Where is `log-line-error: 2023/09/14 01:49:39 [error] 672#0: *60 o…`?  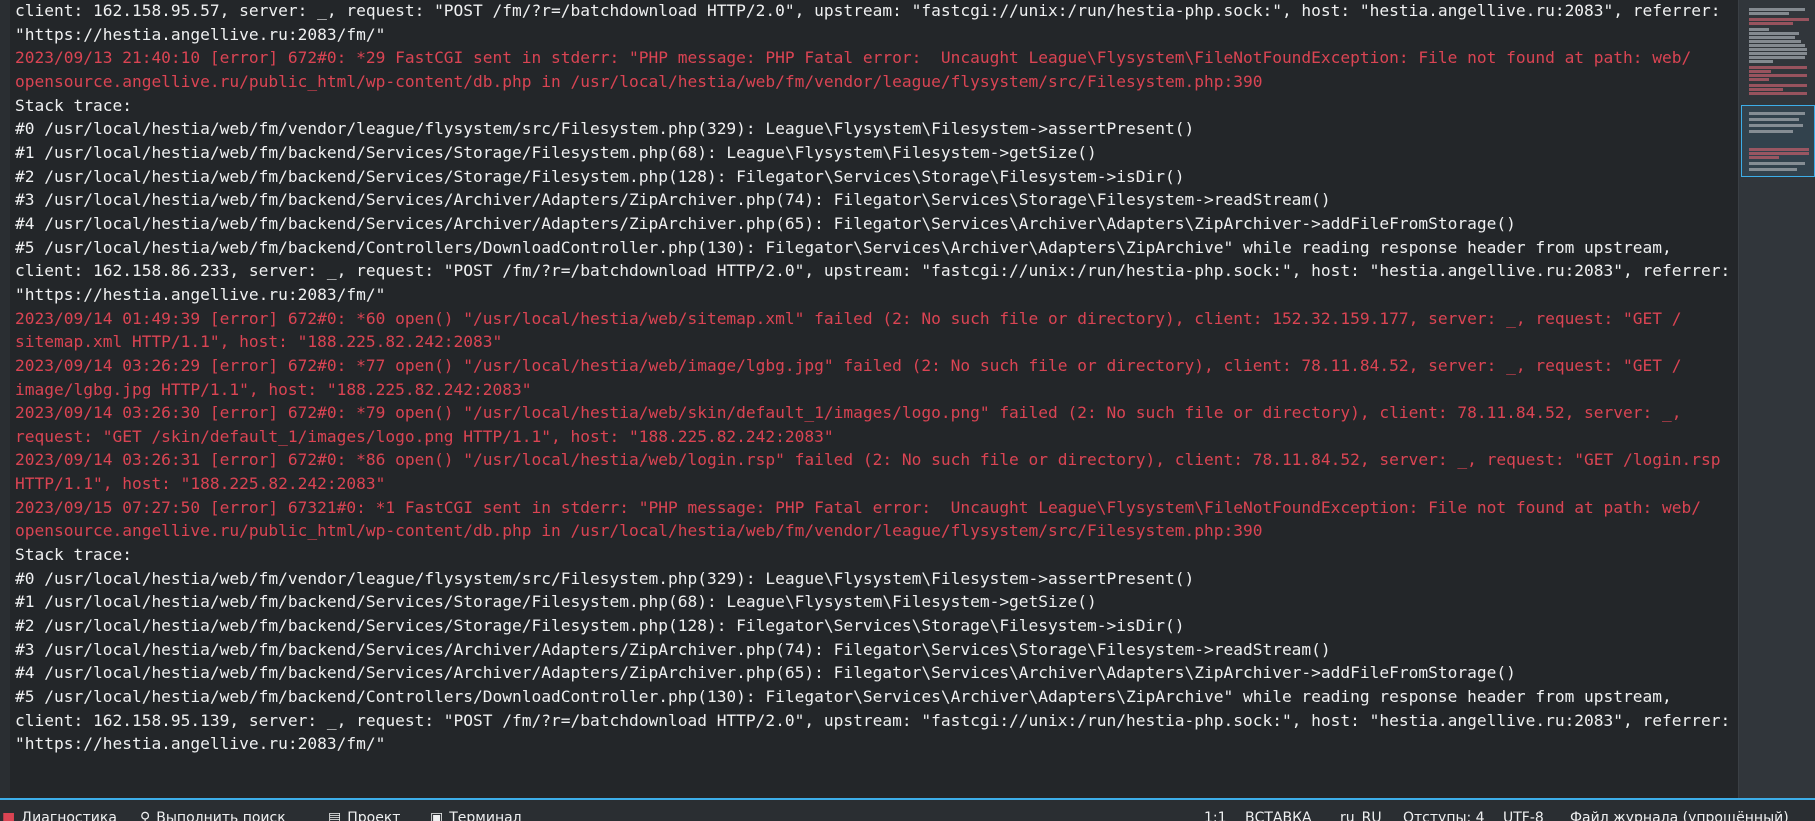
log-line-error: 2023/09/14 01:49:39 [error] 672#0: *60 o… is located at coordinates (848, 318).